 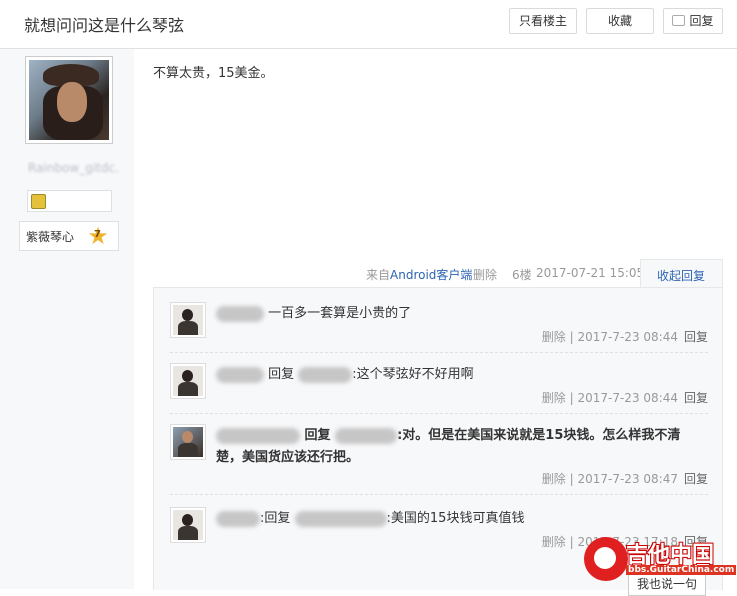 I want to click on favorite-button: 收藏, so click(x=620, y=21).